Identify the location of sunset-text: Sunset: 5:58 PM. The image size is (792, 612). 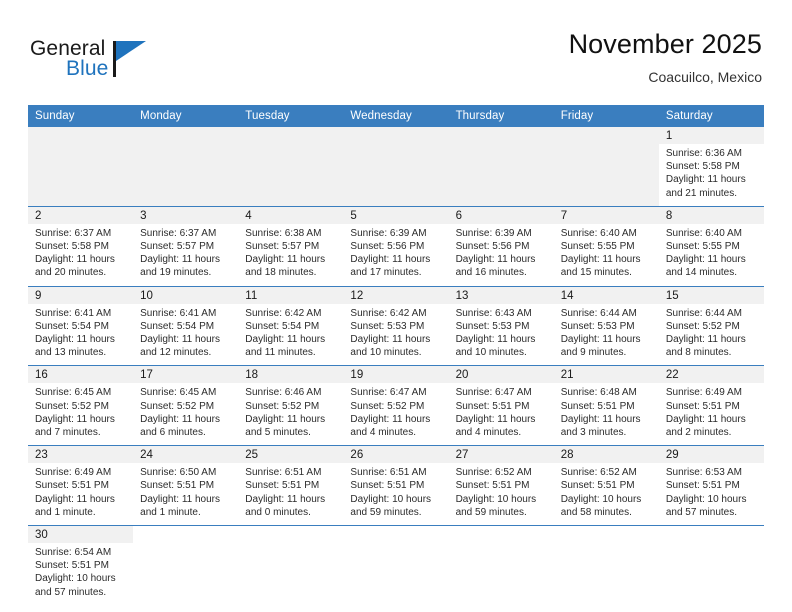
(72, 247).